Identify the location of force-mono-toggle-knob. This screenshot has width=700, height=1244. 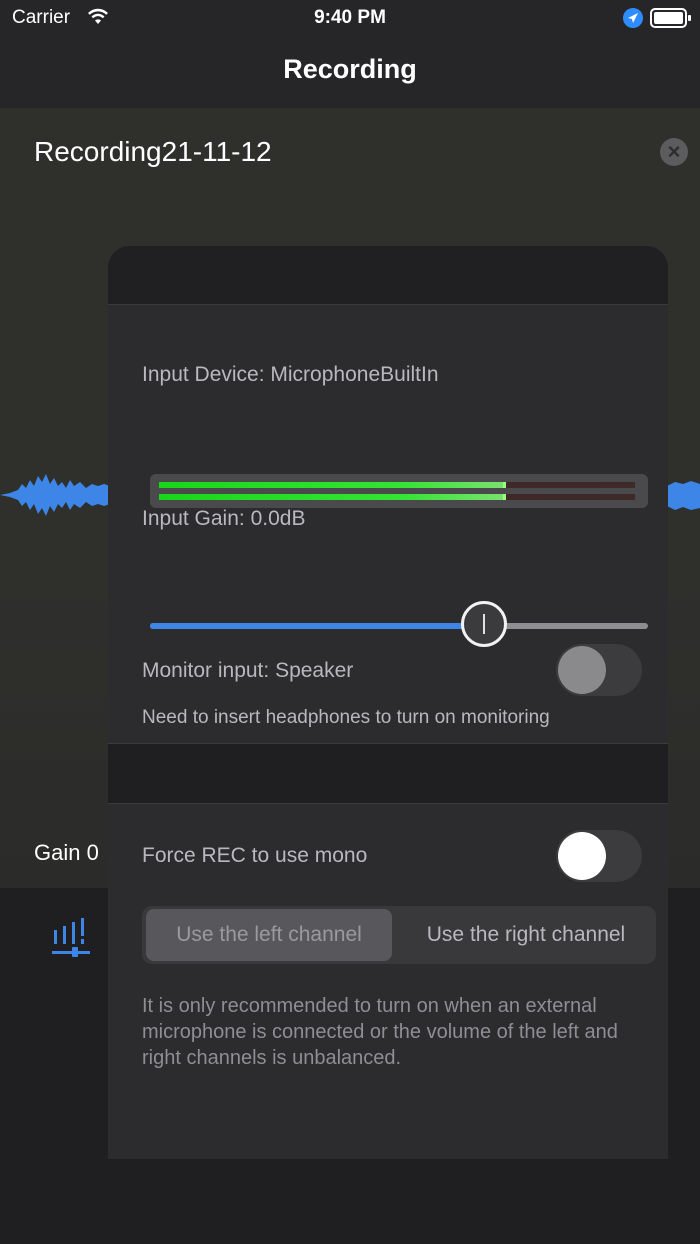
(582, 856).